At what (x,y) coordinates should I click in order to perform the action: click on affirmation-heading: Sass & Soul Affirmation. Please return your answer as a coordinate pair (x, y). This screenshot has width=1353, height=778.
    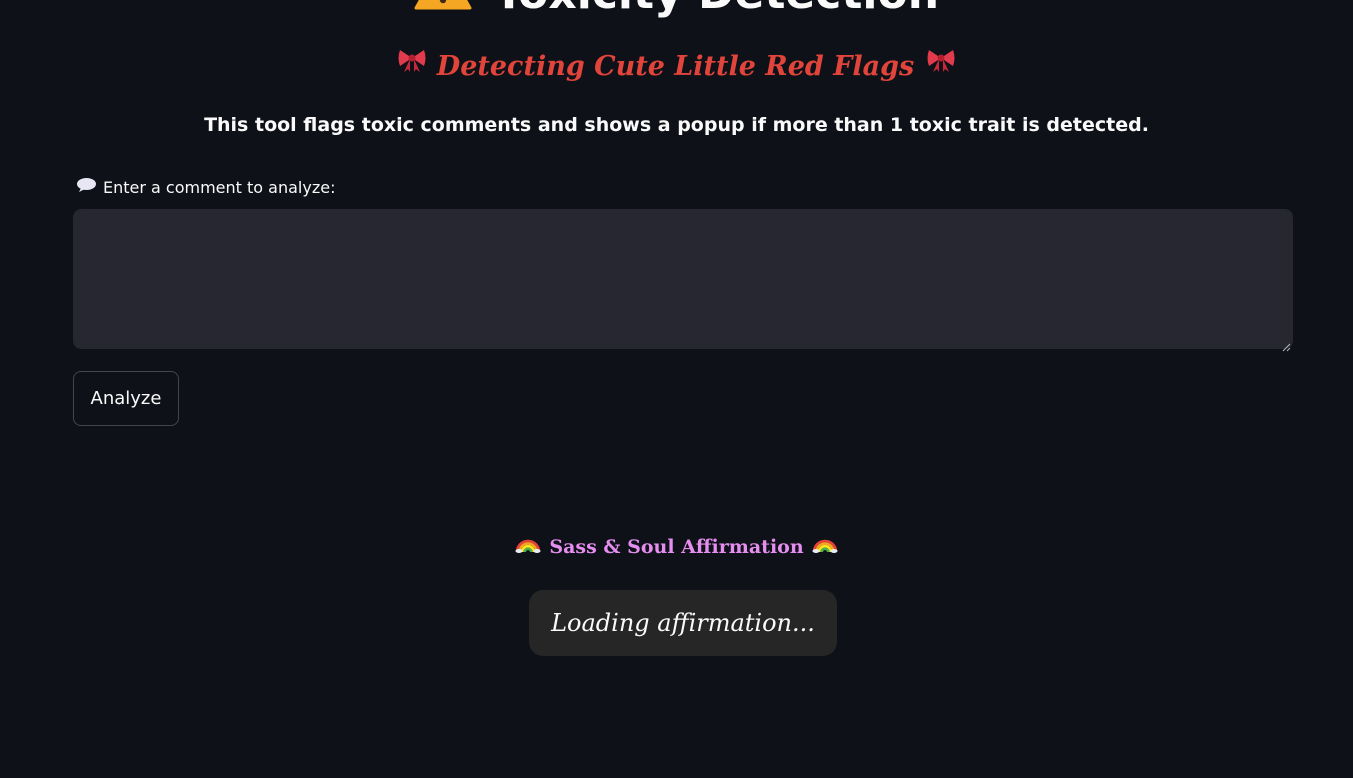
    Looking at the image, I should click on (676, 548).